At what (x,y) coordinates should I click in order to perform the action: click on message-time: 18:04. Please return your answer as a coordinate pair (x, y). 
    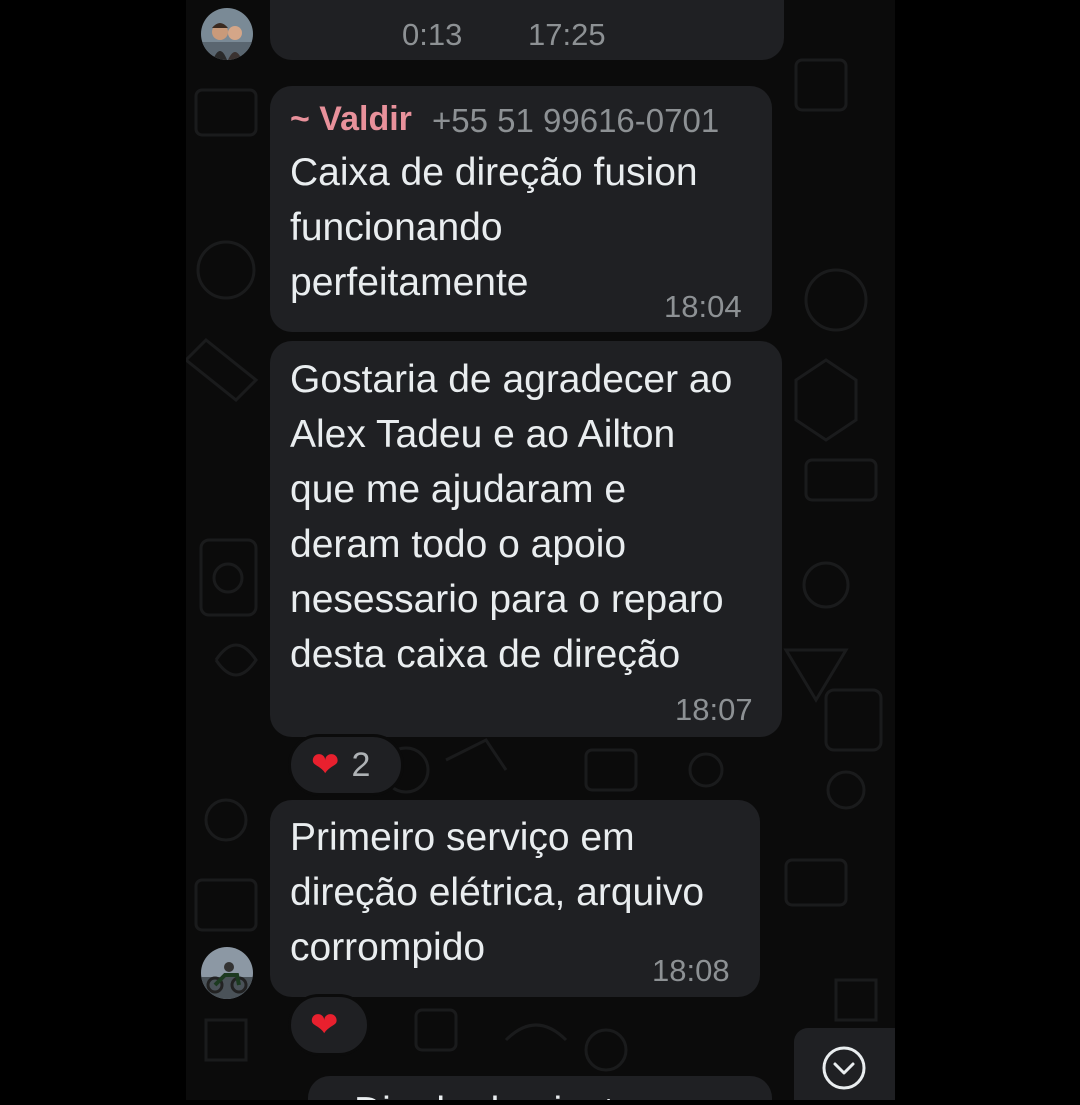
    Looking at the image, I should click on (703, 306).